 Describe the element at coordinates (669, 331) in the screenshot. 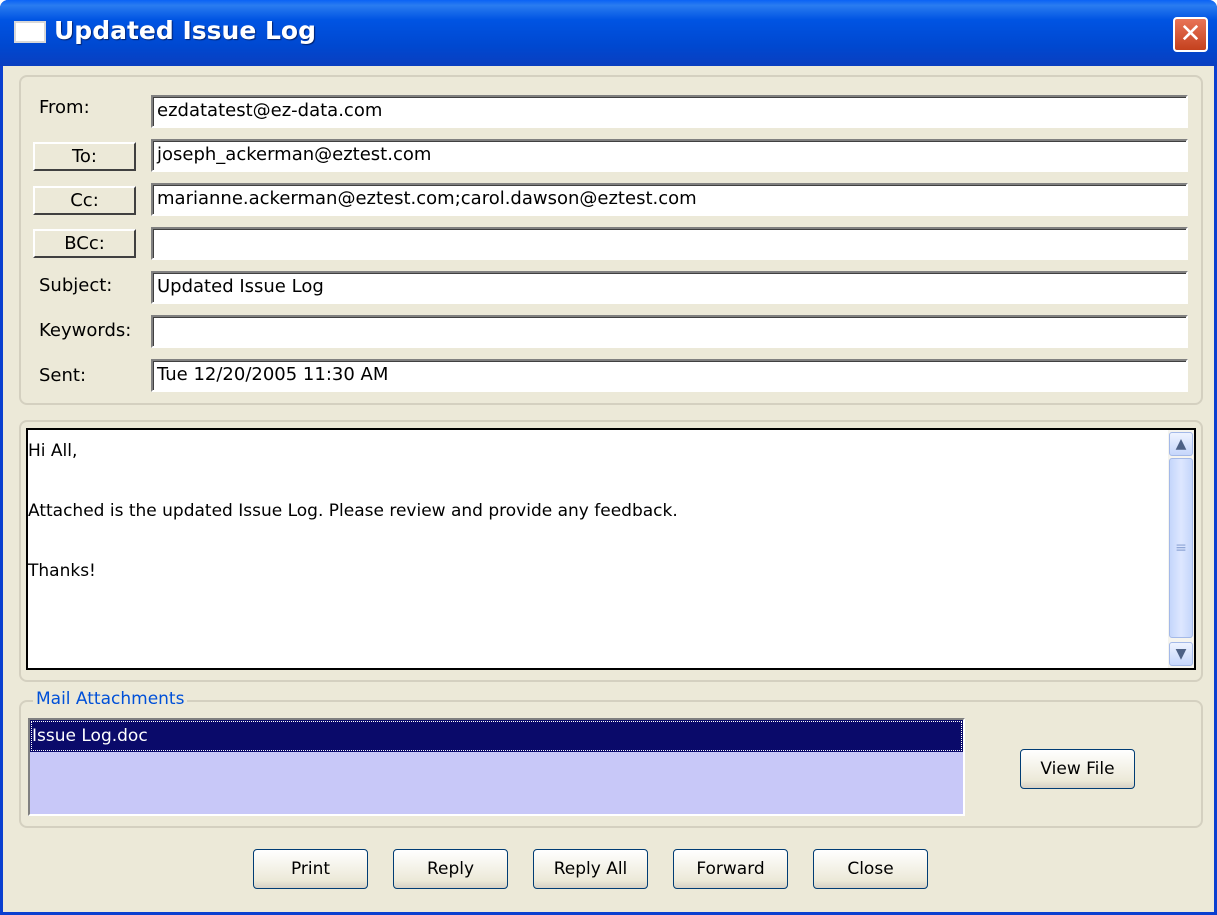

I see `keywords-field` at that location.